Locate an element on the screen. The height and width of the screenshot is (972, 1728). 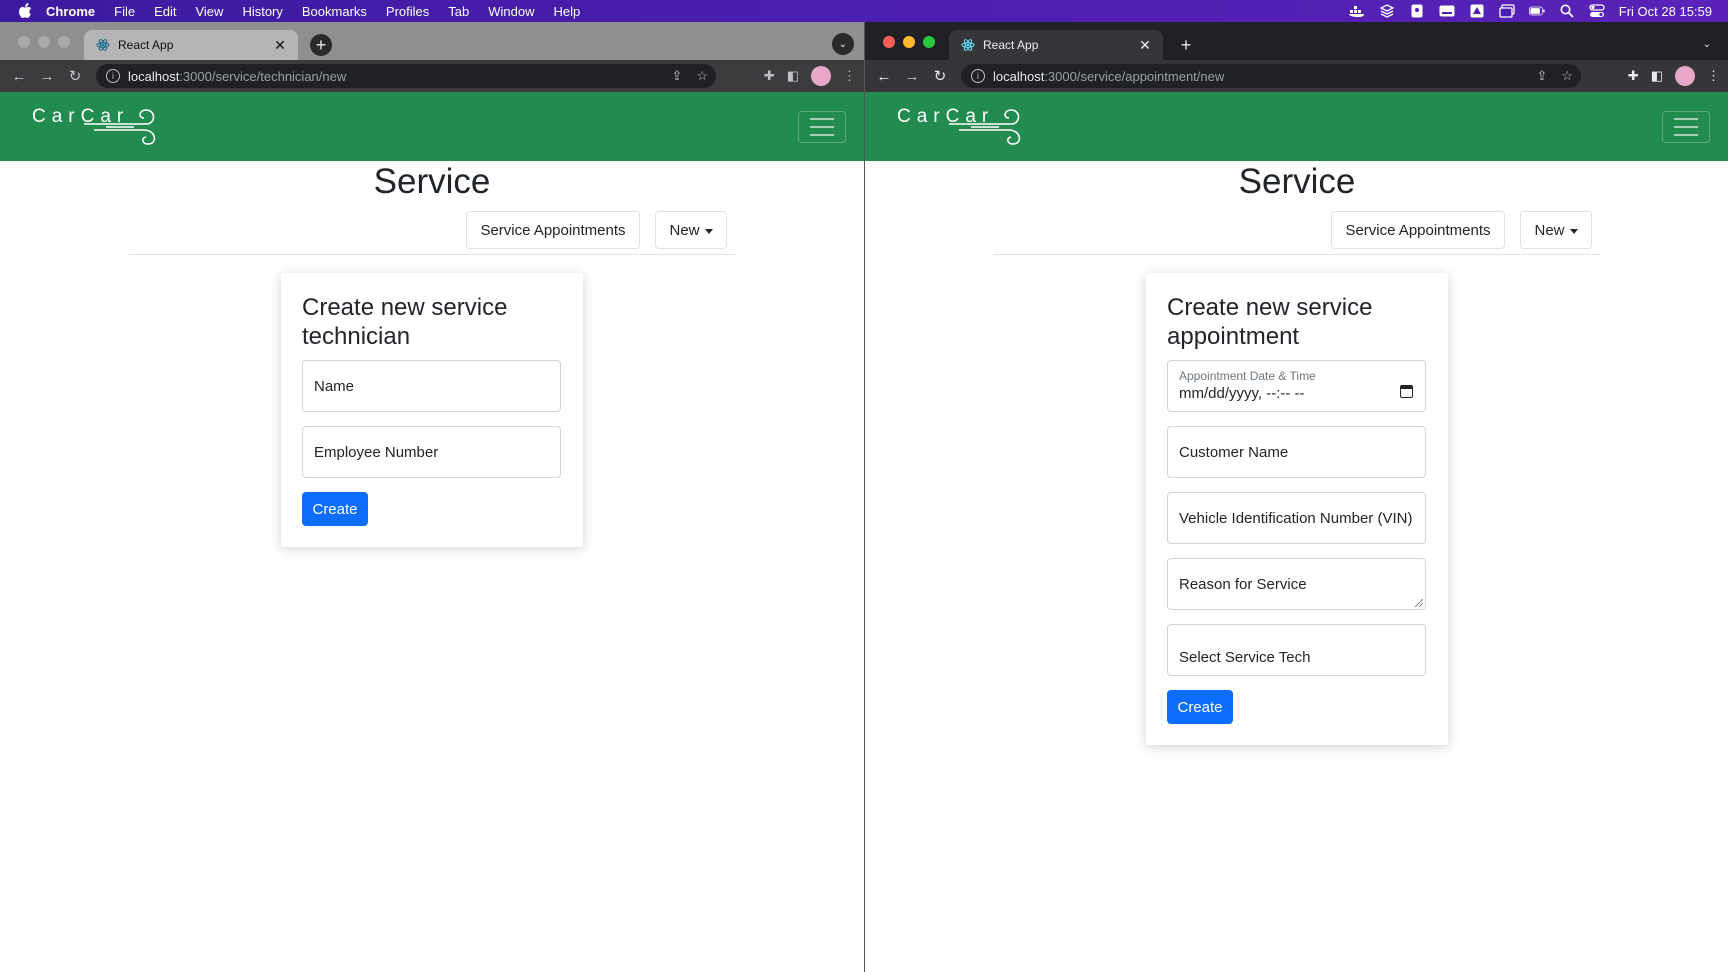
address-url: localhost:3000/service/appointment/new is located at coordinates (1108, 76).